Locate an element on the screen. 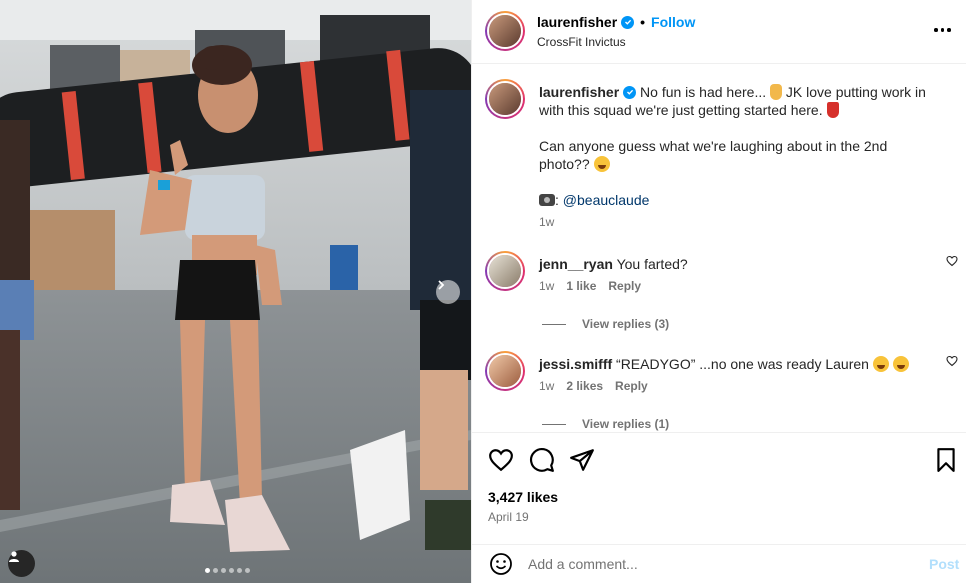 This screenshot has width=966, height=583. post-actions: 3,427 likes April 19 is located at coordinates (719, 488).